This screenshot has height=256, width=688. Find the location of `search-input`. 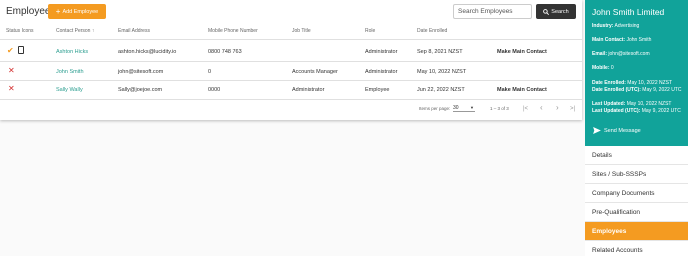

search-input is located at coordinates (492, 11).